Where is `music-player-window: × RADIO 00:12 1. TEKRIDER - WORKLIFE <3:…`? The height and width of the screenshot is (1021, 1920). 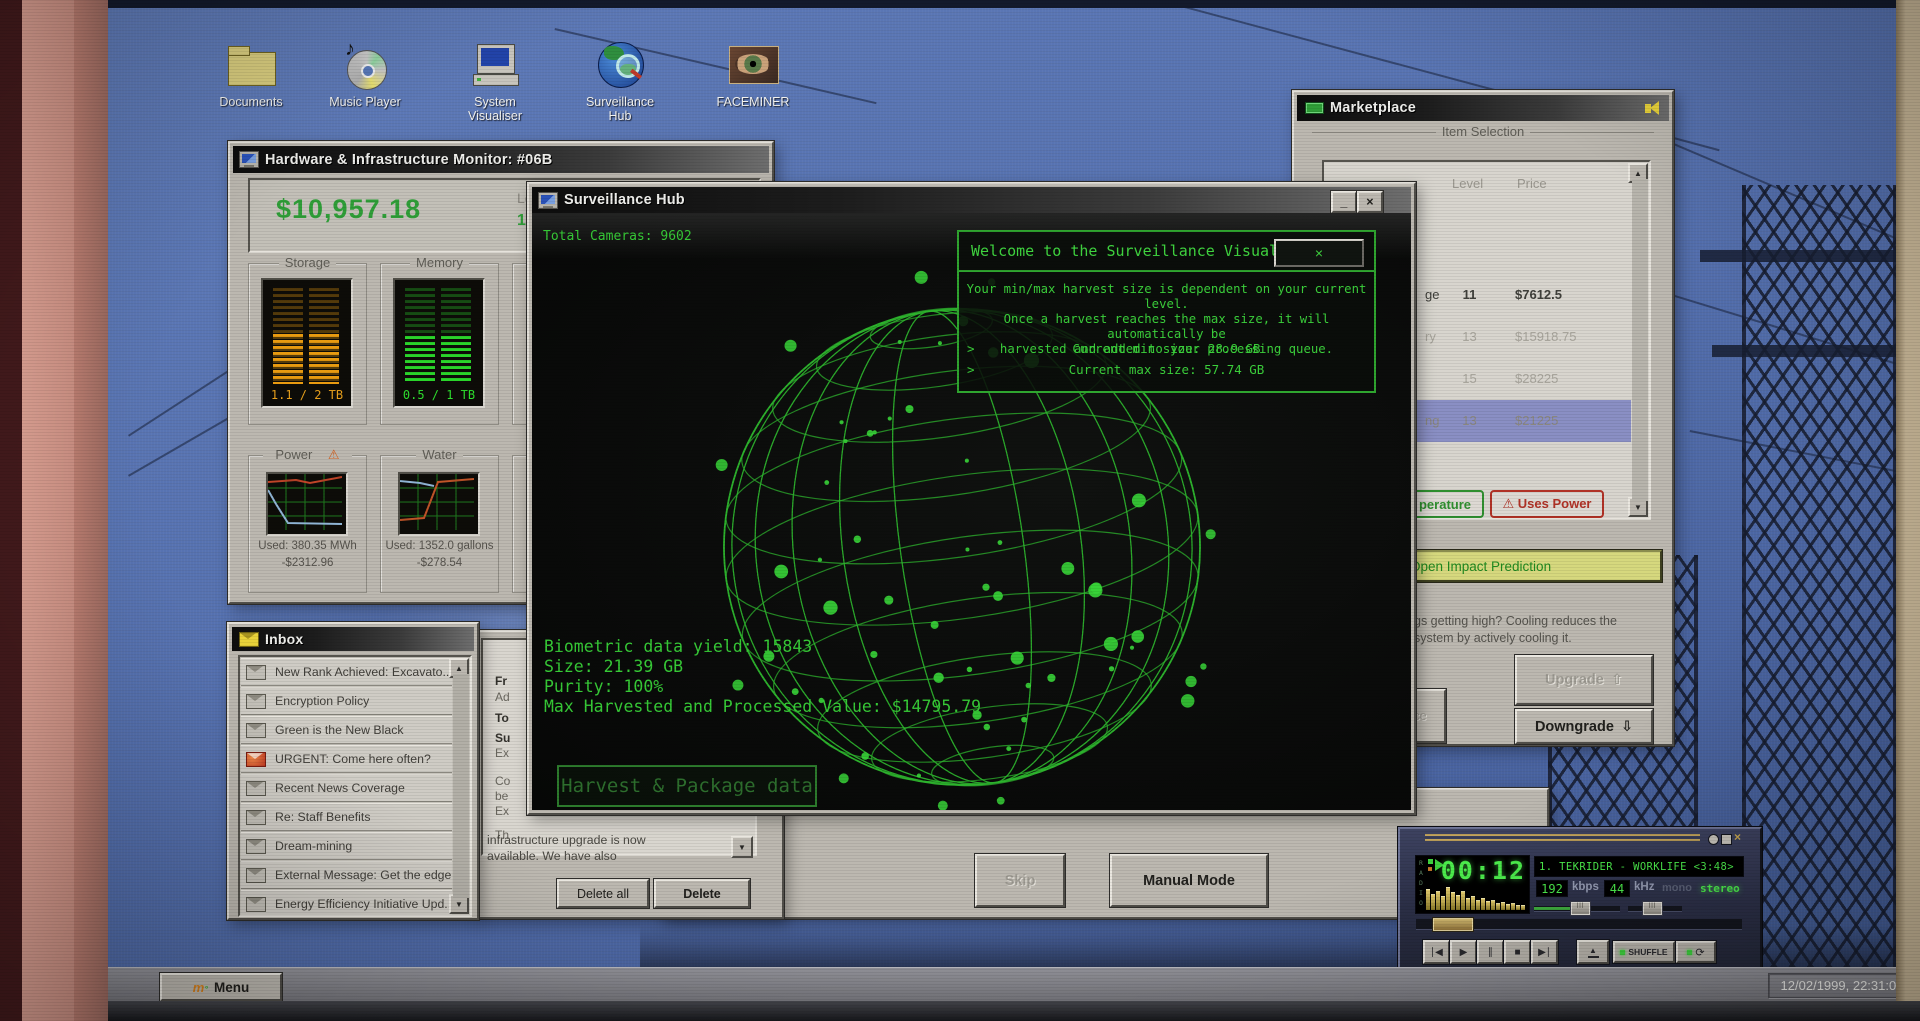 music-player-window: × RADIO 00:12 1. TEKRIDER - WORKLIFE <3:… is located at coordinates (1580, 900).